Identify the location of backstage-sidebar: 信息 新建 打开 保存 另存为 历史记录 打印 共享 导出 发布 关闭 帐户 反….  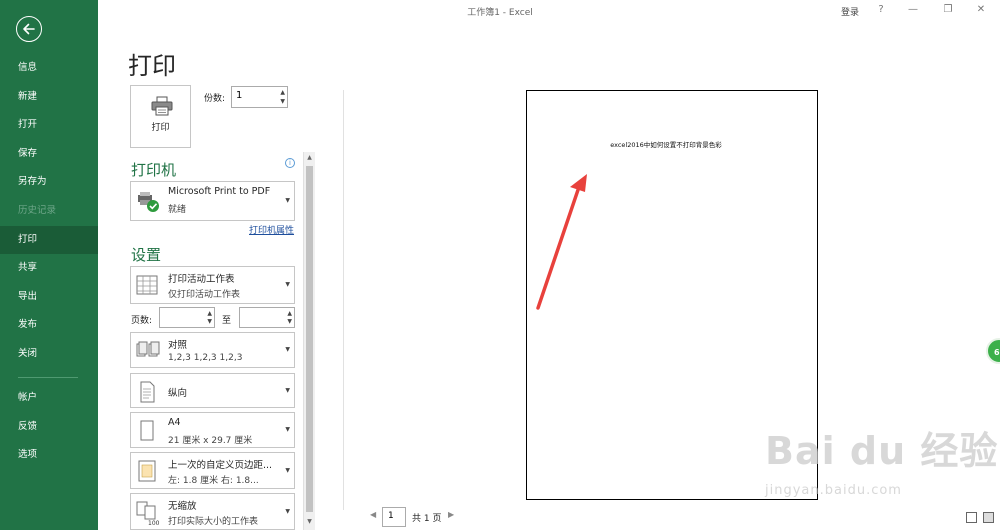
(49, 265).